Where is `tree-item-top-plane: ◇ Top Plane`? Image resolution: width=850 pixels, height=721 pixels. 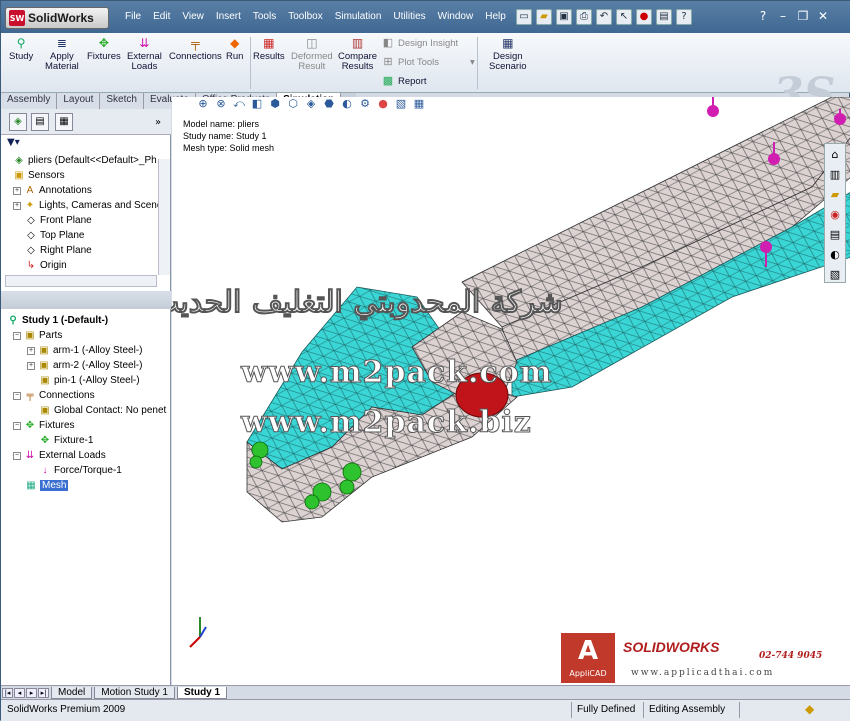 tree-item-top-plane: ◇ Top Plane is located at coordinates (54, 235).